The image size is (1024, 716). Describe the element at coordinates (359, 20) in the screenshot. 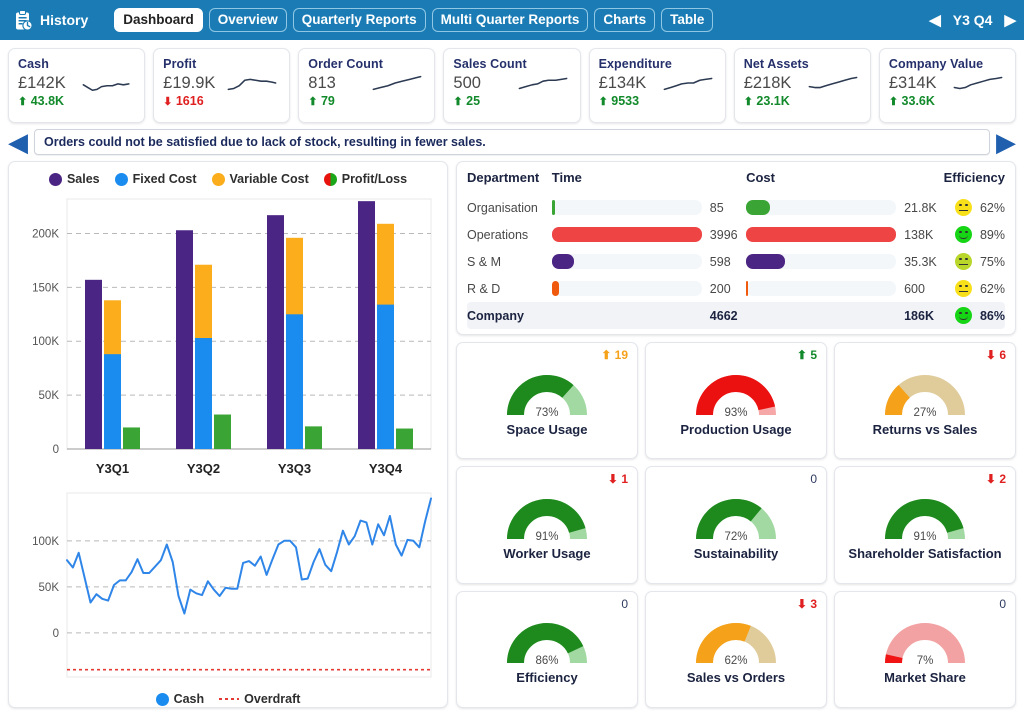

I see `tab-quarterly-reports: Quarterly Reports` at that location.